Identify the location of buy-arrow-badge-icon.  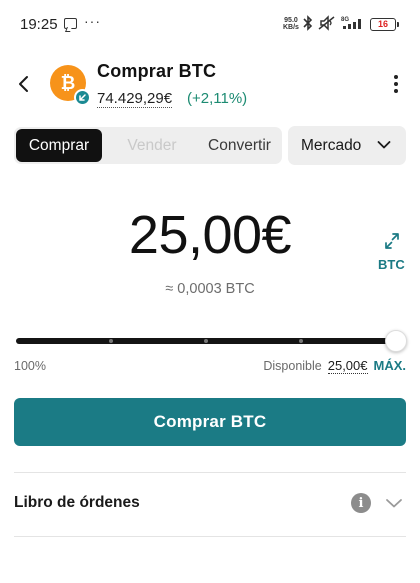
(82, 97).